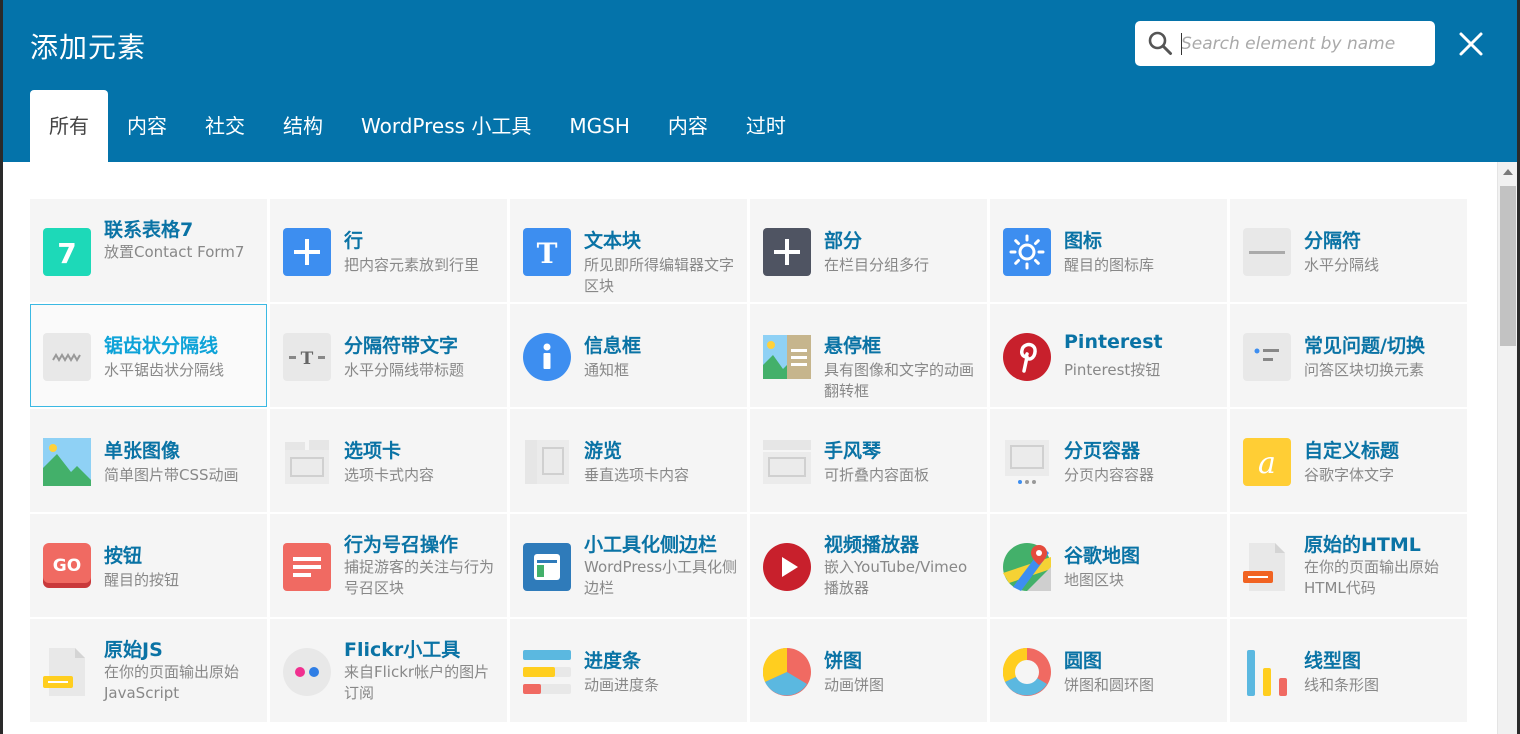 This screenshot has width=1520, height=734. Describe the element at coordinates (899, 380) in the screenshot. I see `element-description: 具有图像和文字的动画翻转框` at that location.